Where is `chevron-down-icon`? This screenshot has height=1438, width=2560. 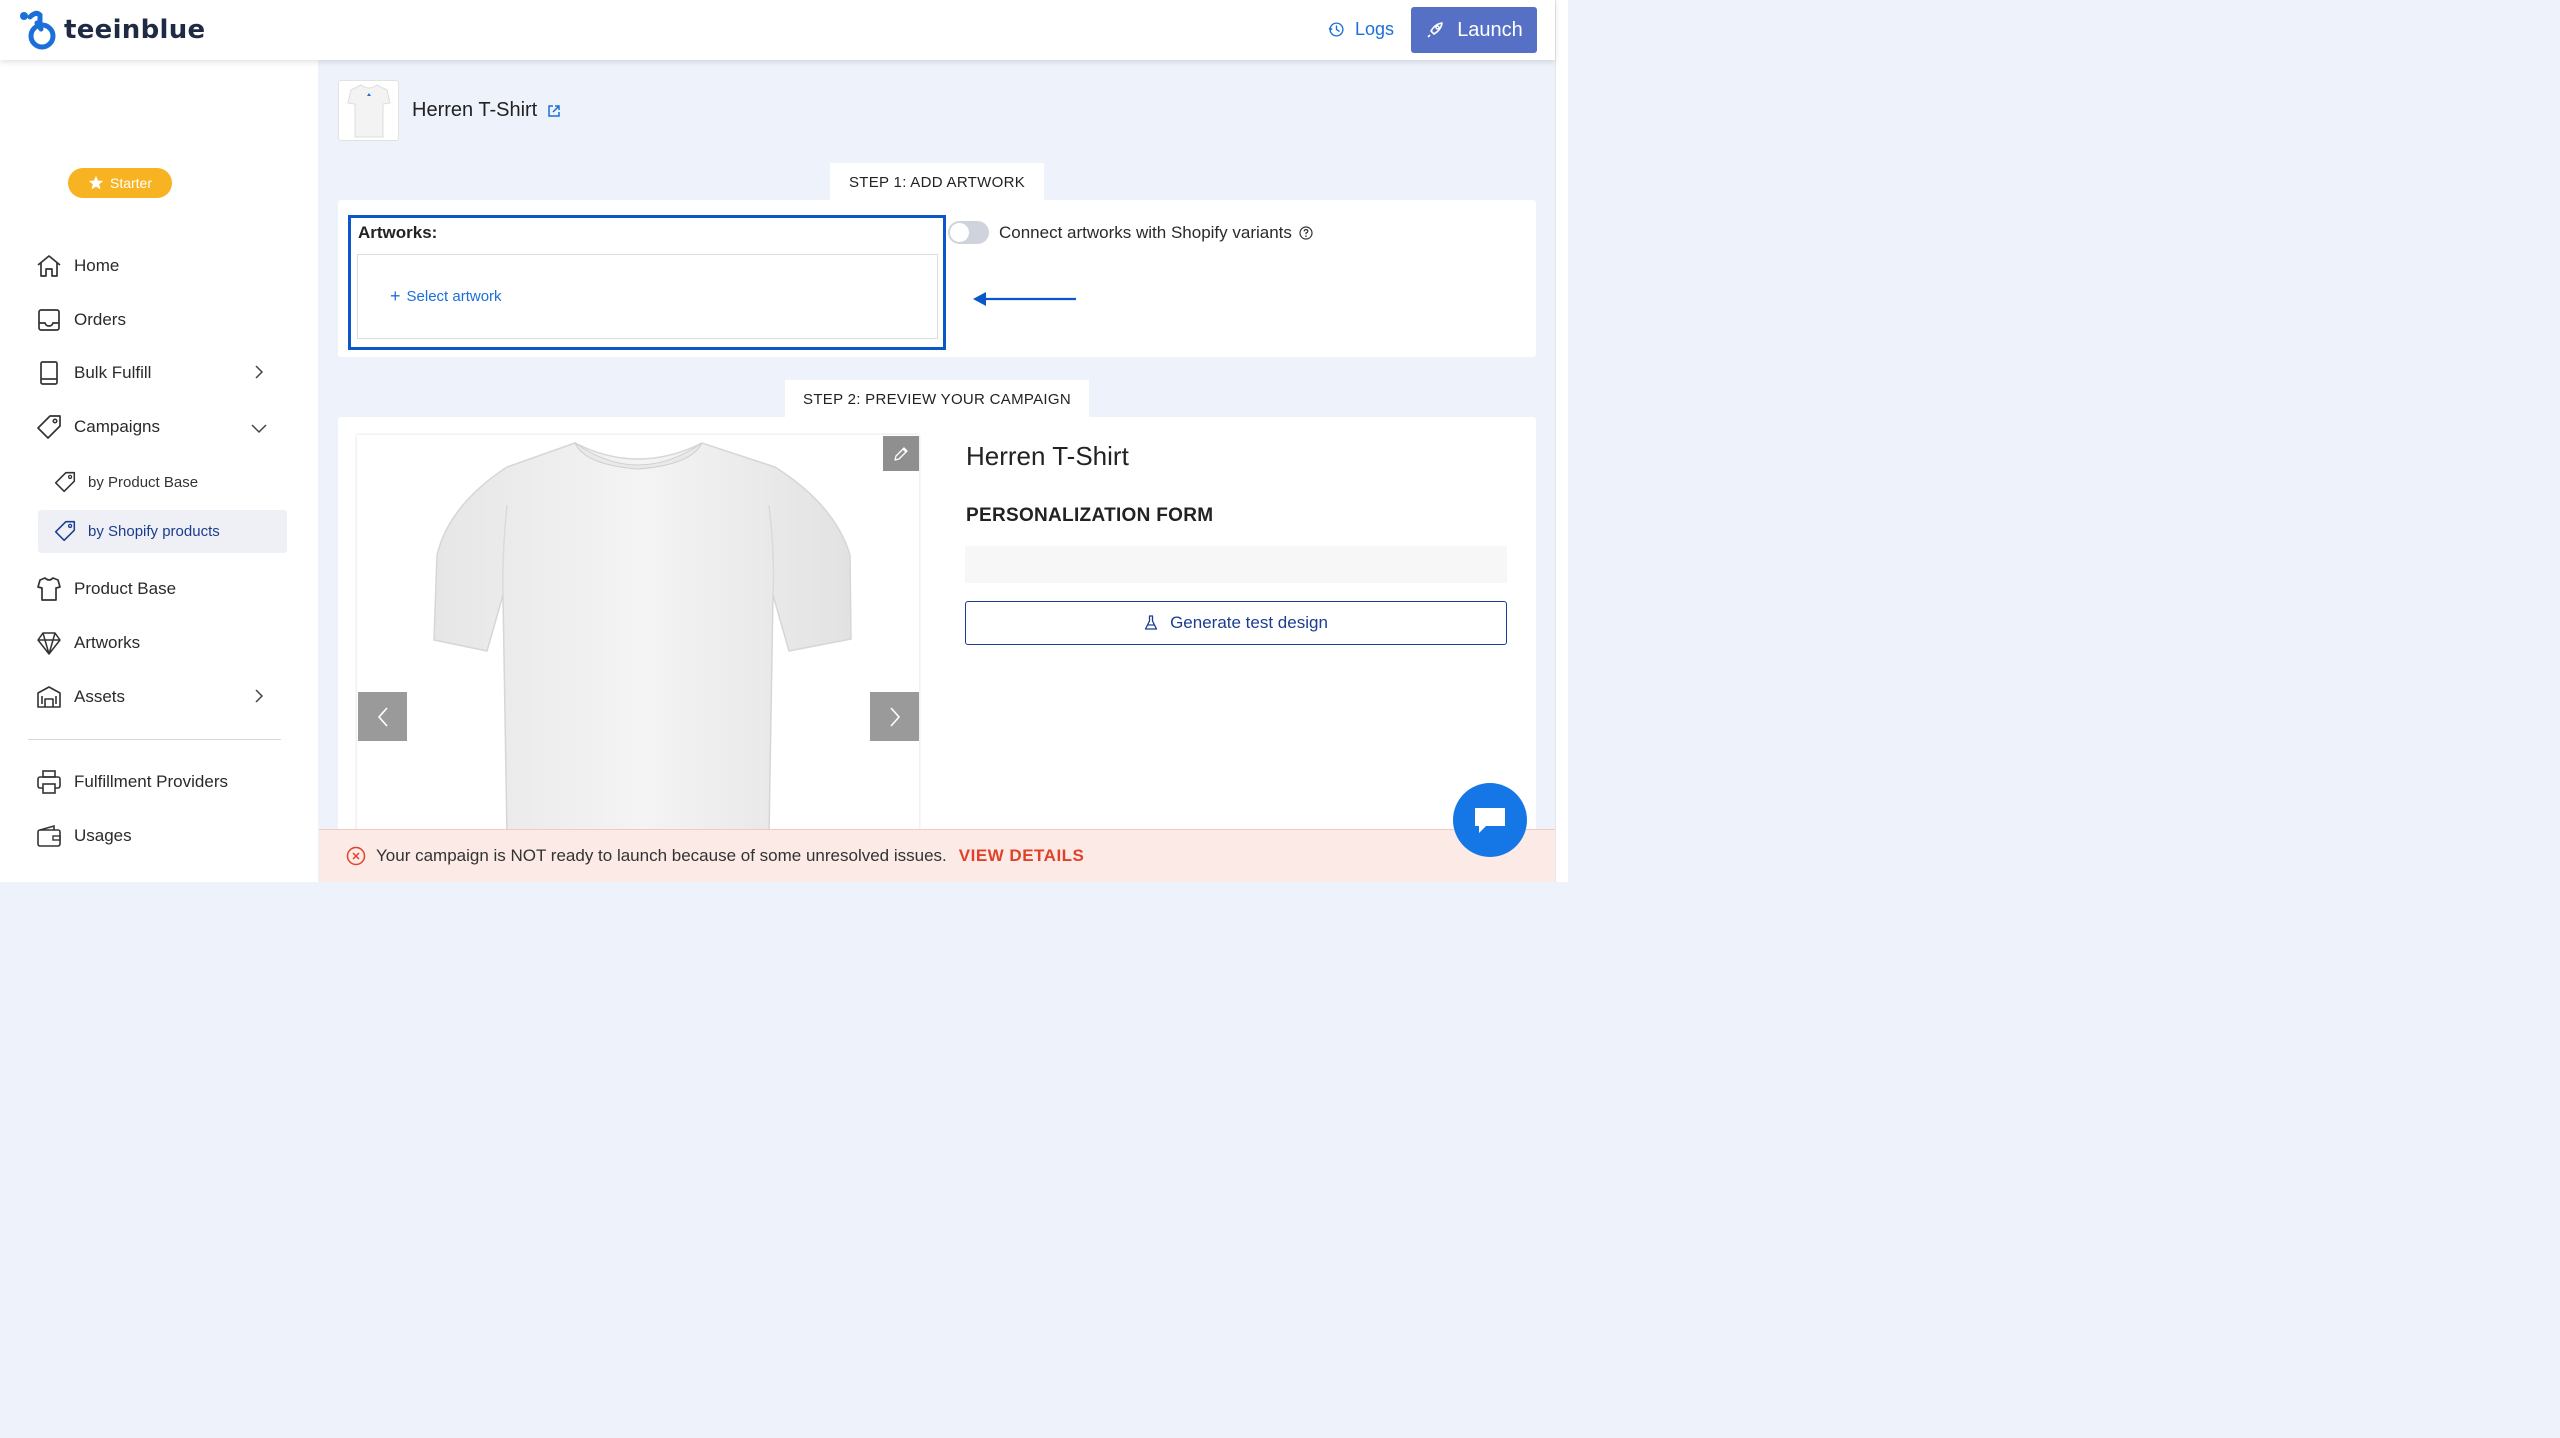 chevron-down-icon is located at coordinates (259, 428).